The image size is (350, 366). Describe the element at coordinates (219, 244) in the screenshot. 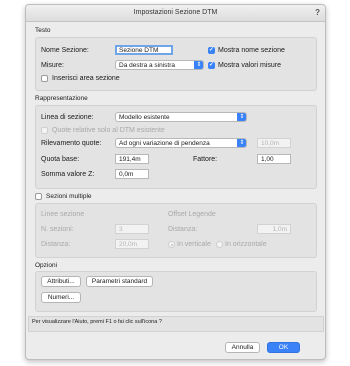

I see `radio-orizzontale` at that location.